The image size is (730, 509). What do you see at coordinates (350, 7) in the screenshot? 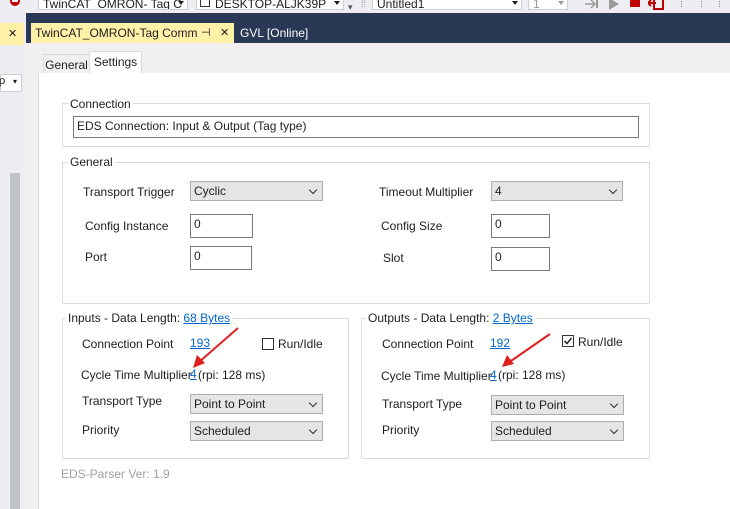
I see `dropdown-small-icon: ▾` at bounding box center [350, 7].